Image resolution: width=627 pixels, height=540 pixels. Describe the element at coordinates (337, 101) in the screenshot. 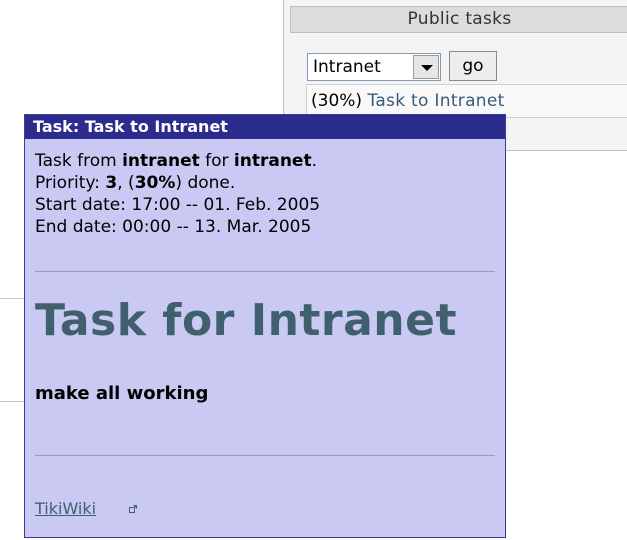

I see `task-percent: (30%)` at that location.